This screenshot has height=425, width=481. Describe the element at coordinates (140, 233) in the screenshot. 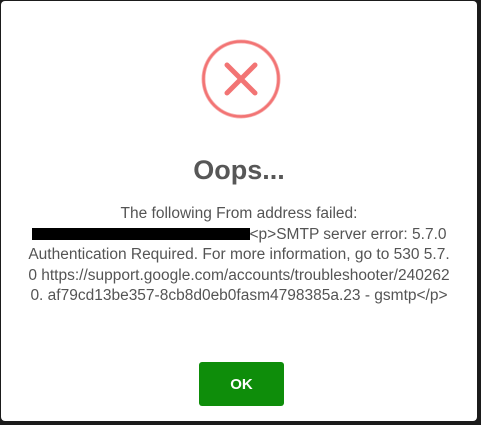

I see `redacted-email` at that location.